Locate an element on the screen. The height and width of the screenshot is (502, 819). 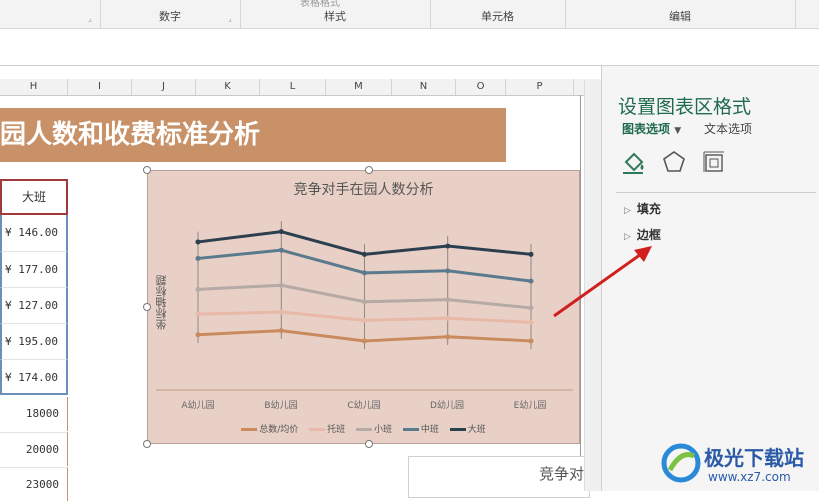
count-cell: 20000 is located at coordinates (34, 449).